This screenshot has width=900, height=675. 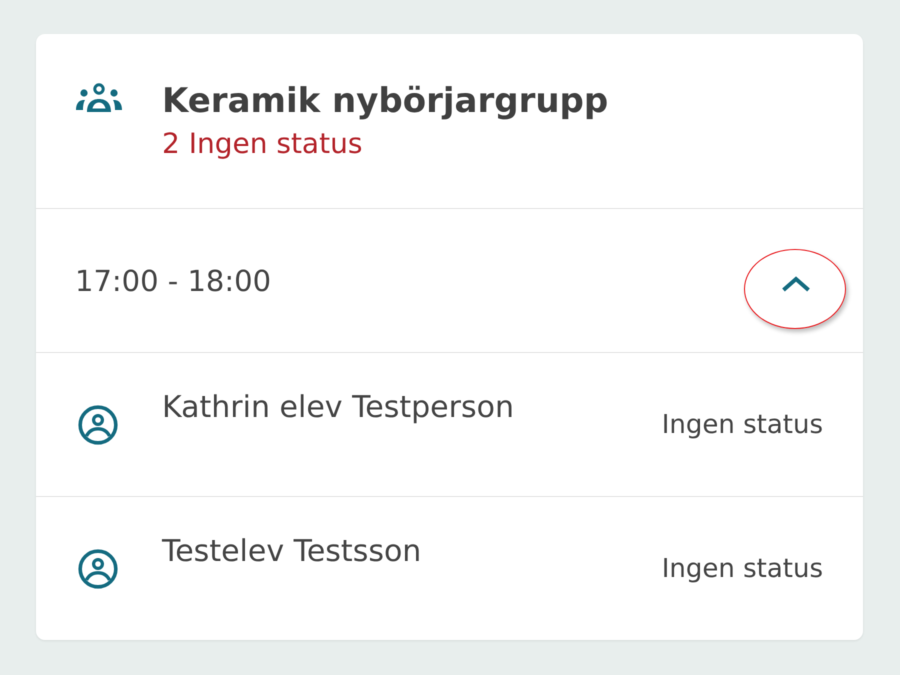 I want to click on status-summary: 2 Ingen status, so click(x=263, y=144).